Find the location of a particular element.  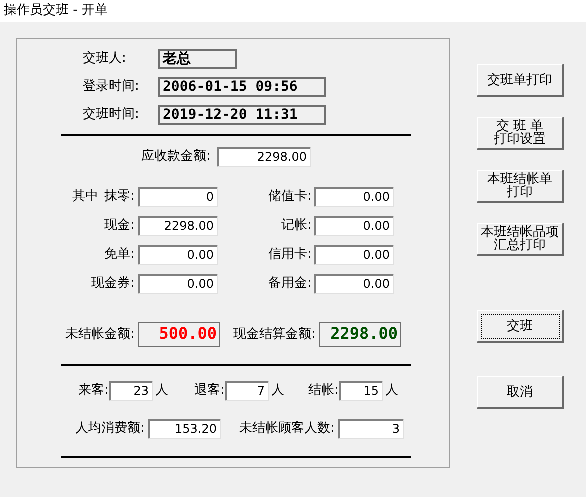

field-label: 来客: is located at coordinates (93, 391).